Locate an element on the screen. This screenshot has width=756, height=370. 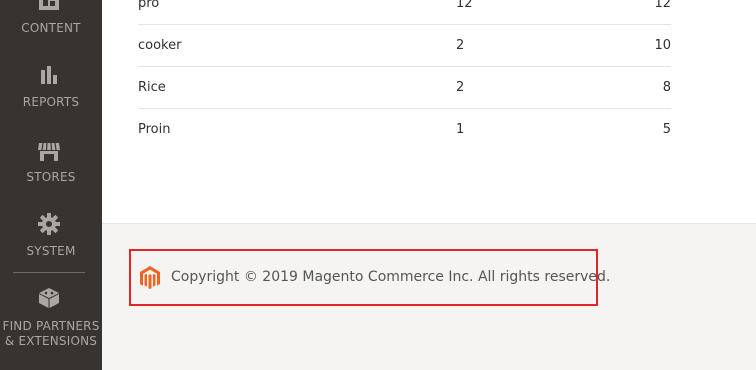
product-name: Proin is located at coordinates (154, 129).